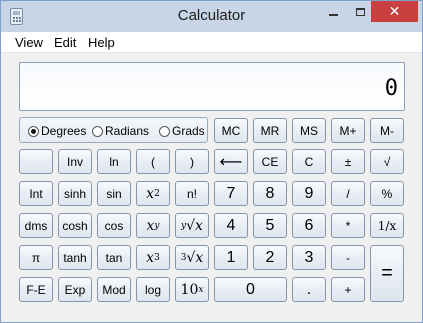 This screenshot has width=423, height=323. I want to click on minimize-button, so click(333, 11).